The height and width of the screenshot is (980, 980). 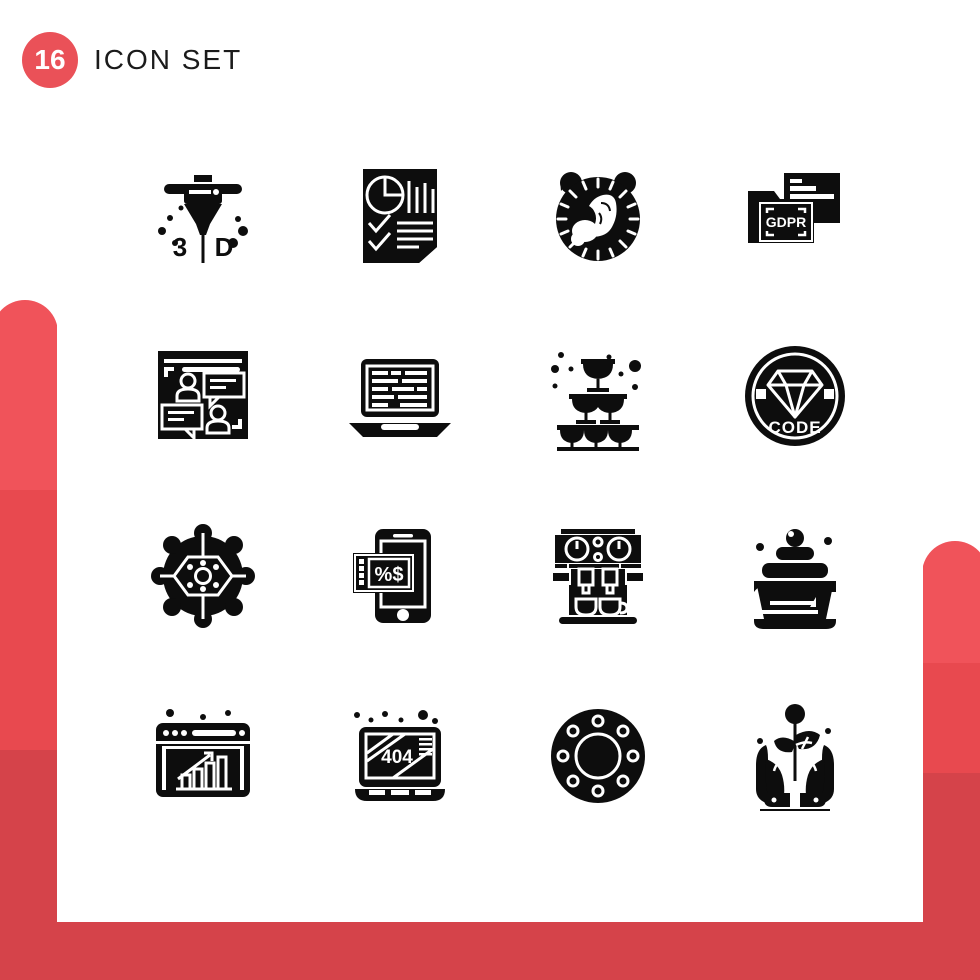 I want to click on icon-cell-10: %$, so click(x=401, y=576).